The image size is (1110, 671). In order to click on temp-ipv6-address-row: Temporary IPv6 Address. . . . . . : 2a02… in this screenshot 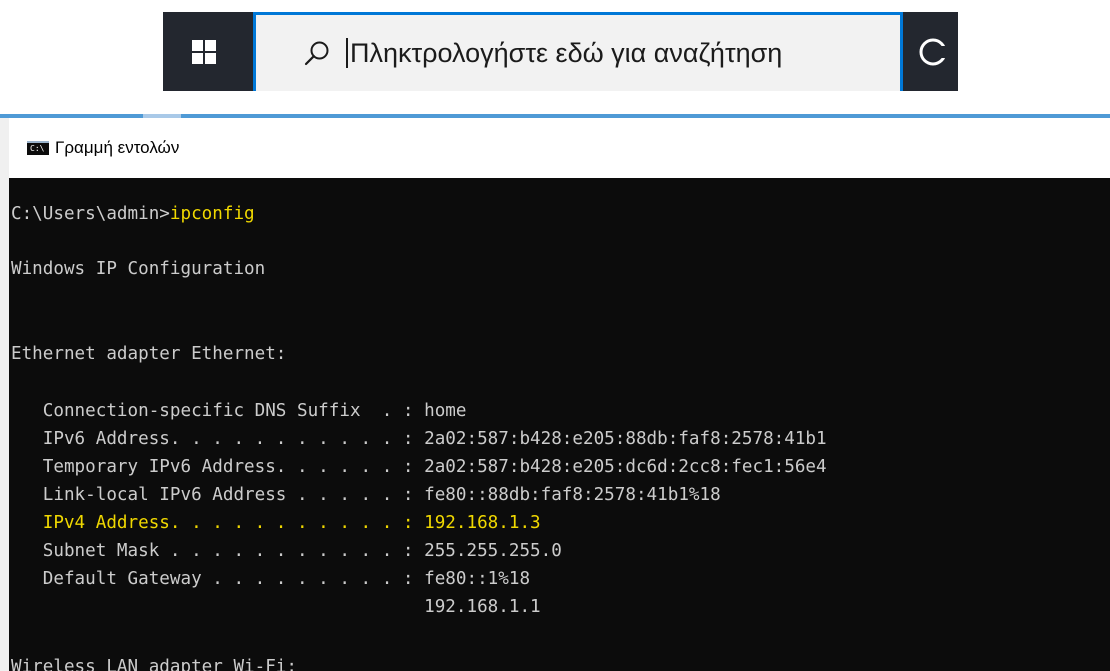, I will do `click(419, 467)`.